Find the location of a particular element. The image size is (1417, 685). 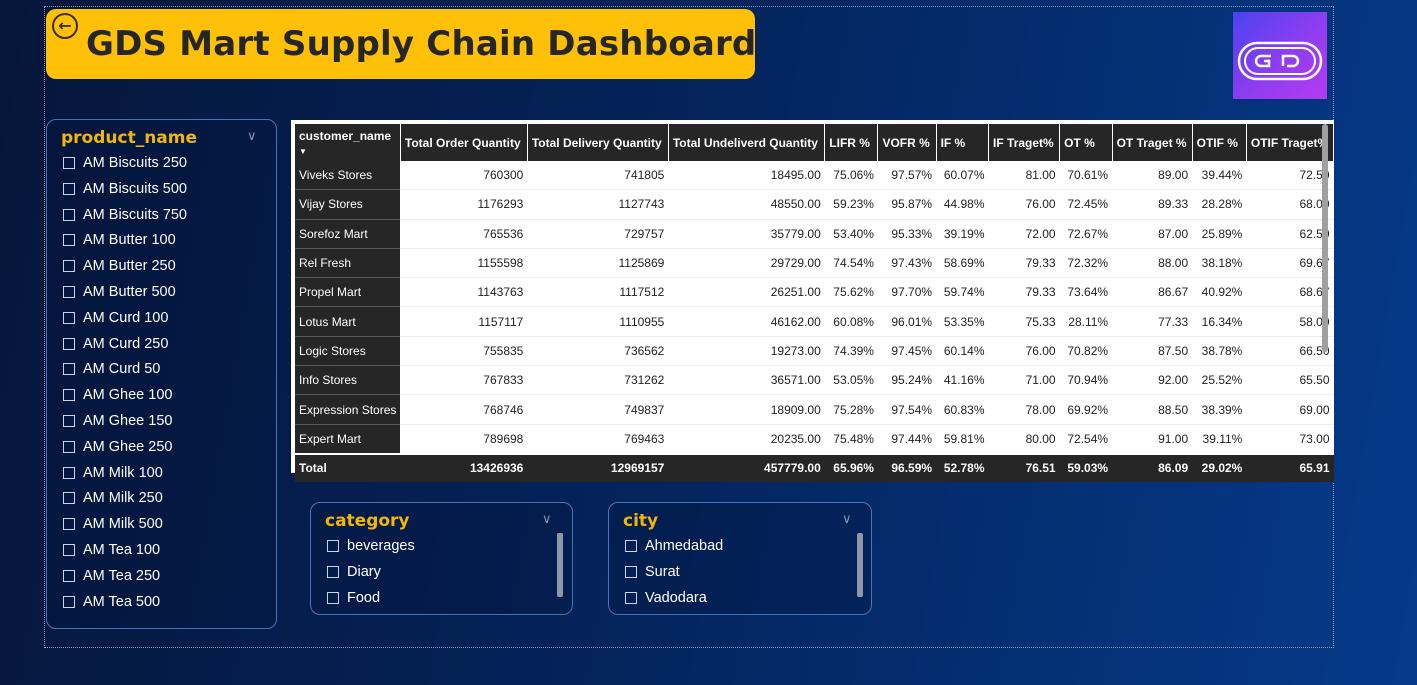

table-cell: 767833 is located at coordinates (464, 380).